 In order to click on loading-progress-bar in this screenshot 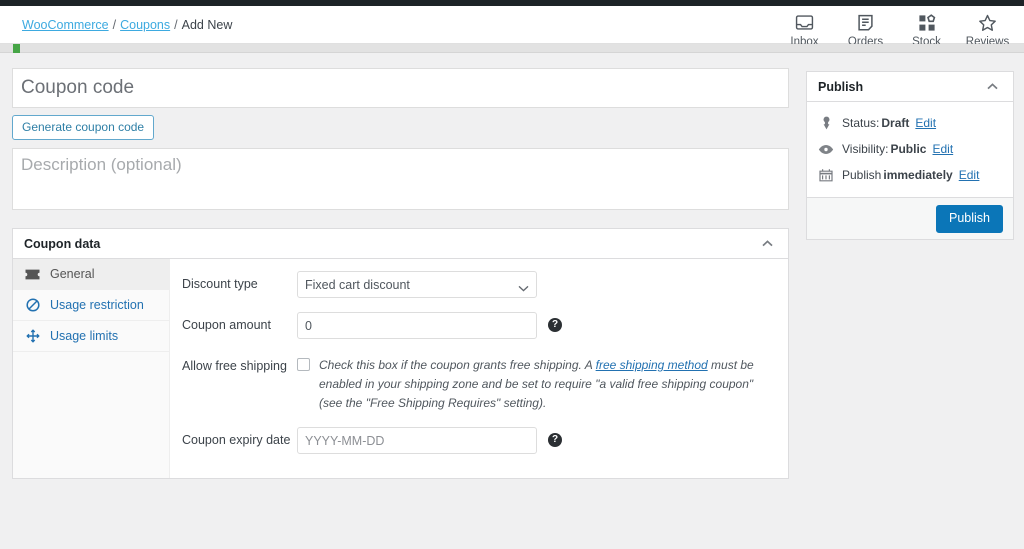, I will do `click(512, 48)`.